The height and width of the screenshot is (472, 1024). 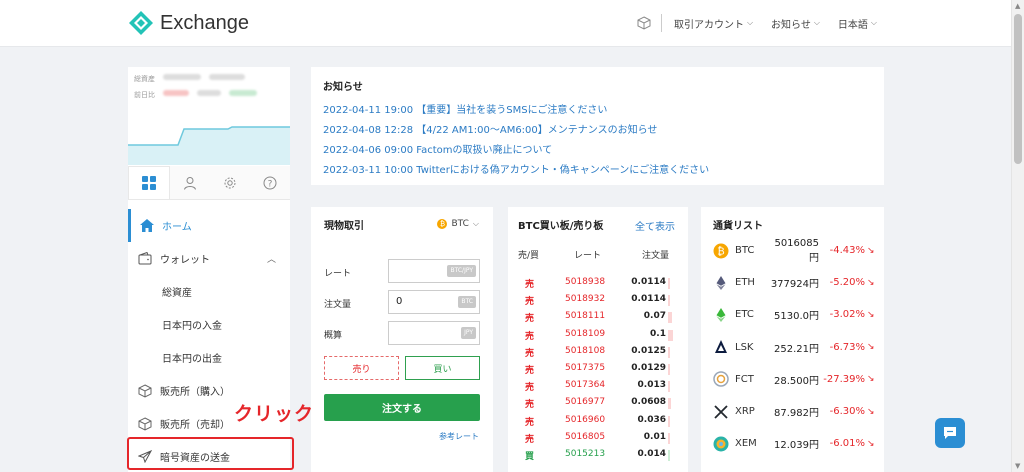 What do you see at coordinates (434, 271) in the screenshot?
I see `rate-input: BTC/JPY` at bounding box center [434, 271].